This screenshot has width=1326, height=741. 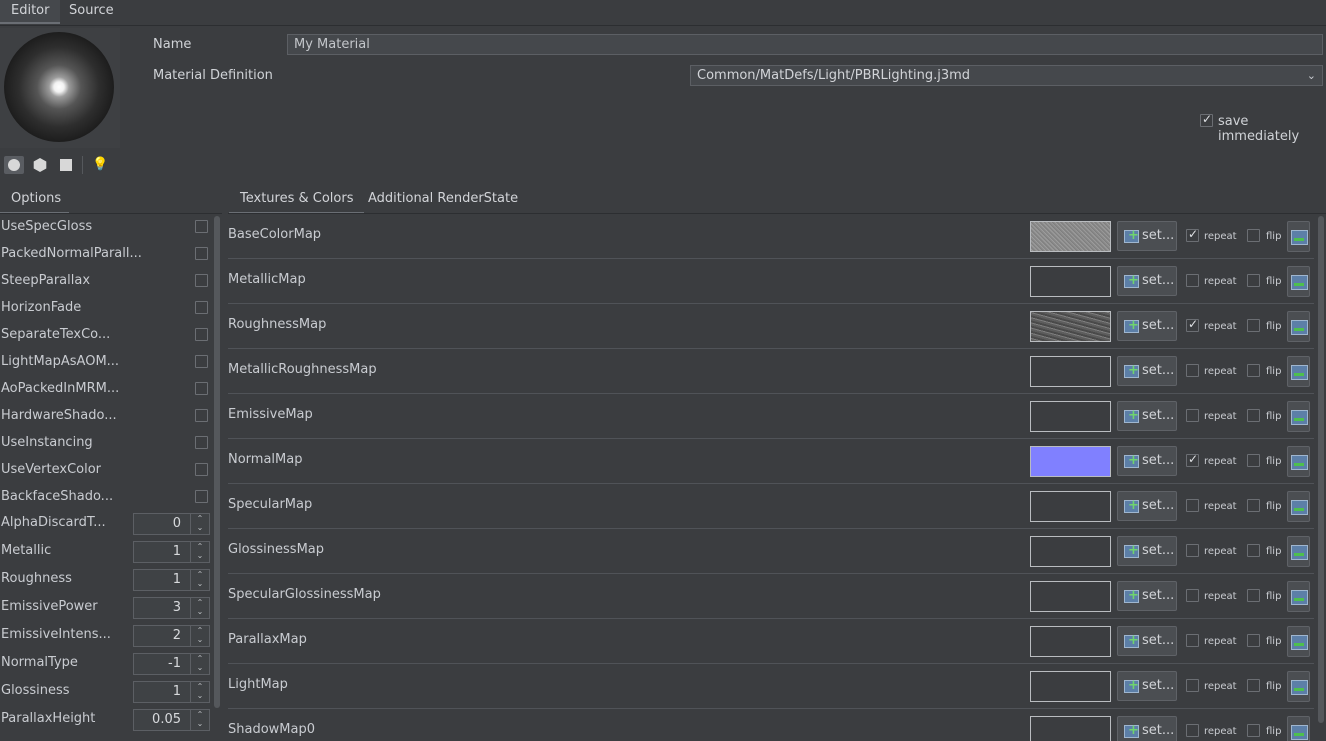 I want to click on cube-preview-button, so click(x=40, y=165).